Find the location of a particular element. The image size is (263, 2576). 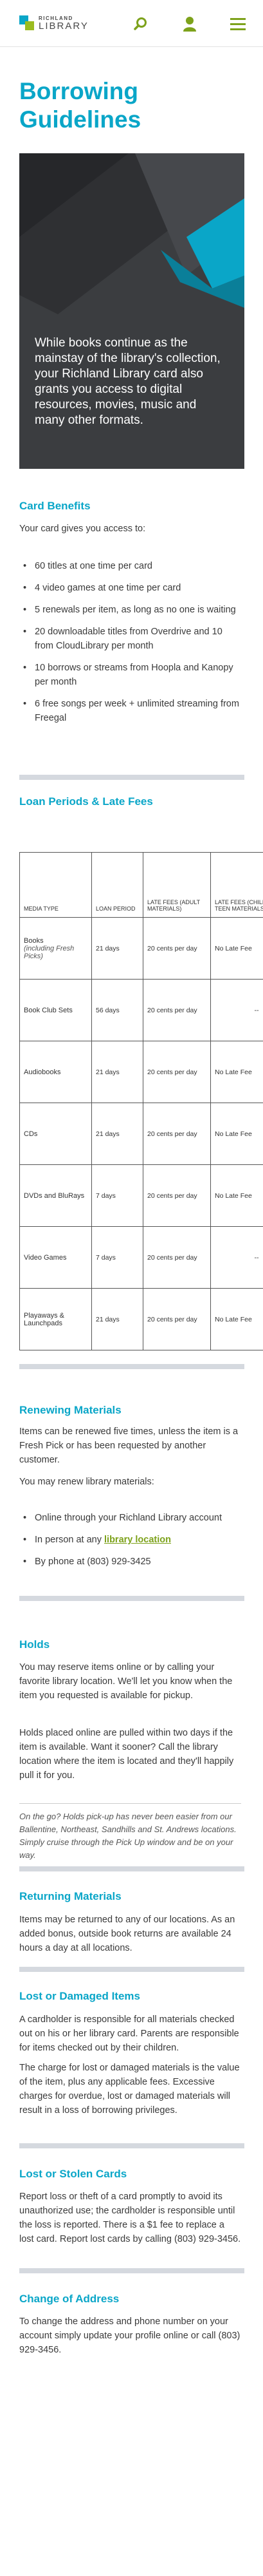

table-header-loan-period: LOAN PERIOD is located at coordinates (117, 885).